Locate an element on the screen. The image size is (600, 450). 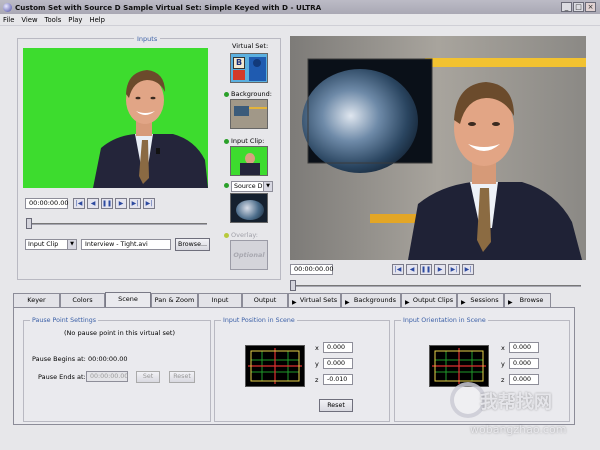
position-x-field: 0.000 is located at coordinates (338, 347).